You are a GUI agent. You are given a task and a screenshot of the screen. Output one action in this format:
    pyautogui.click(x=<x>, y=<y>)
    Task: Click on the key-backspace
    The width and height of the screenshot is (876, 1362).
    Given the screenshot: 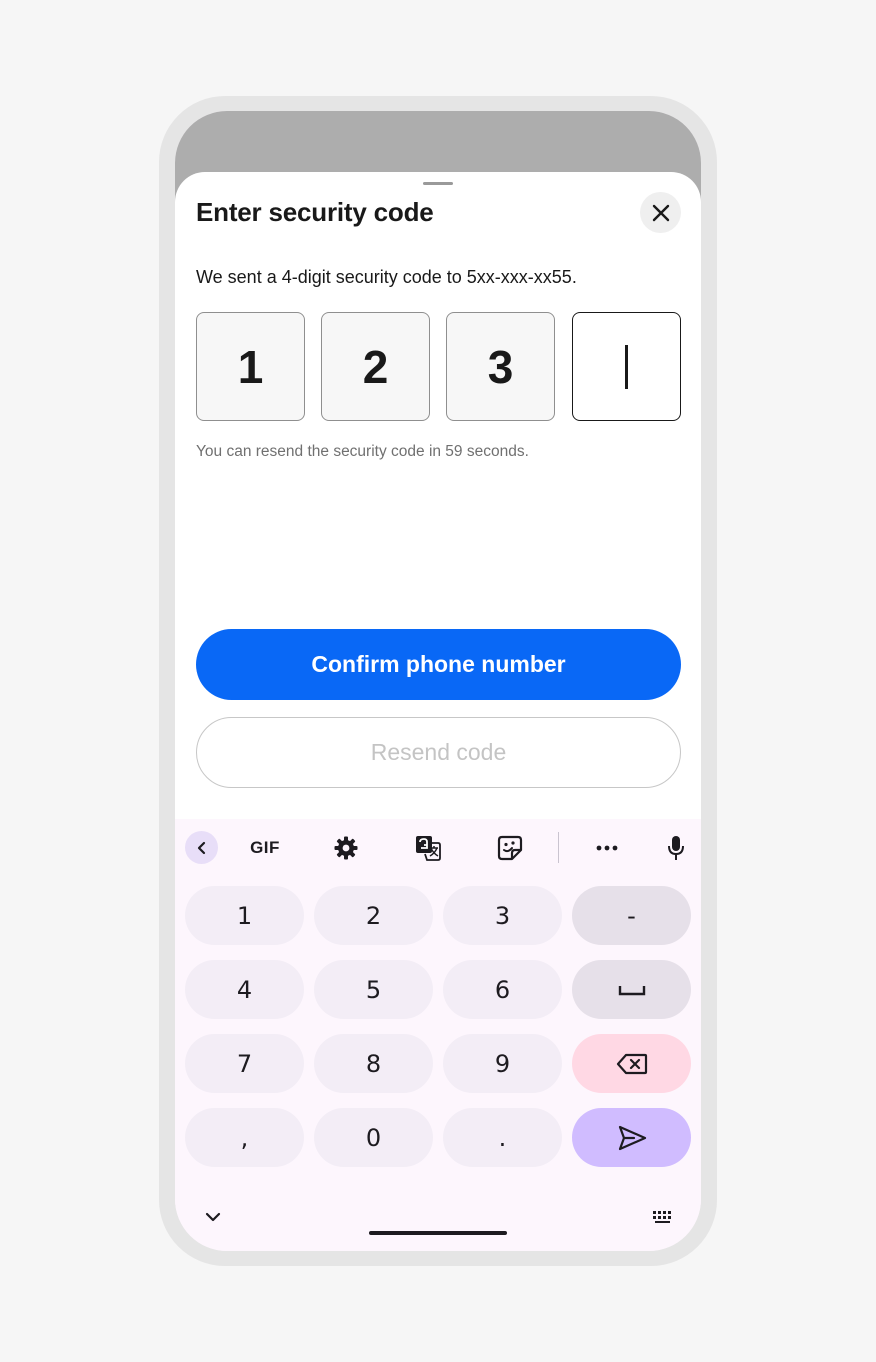 What is the action you would take?
    pyautogui.click(x=631, y=1063)
    